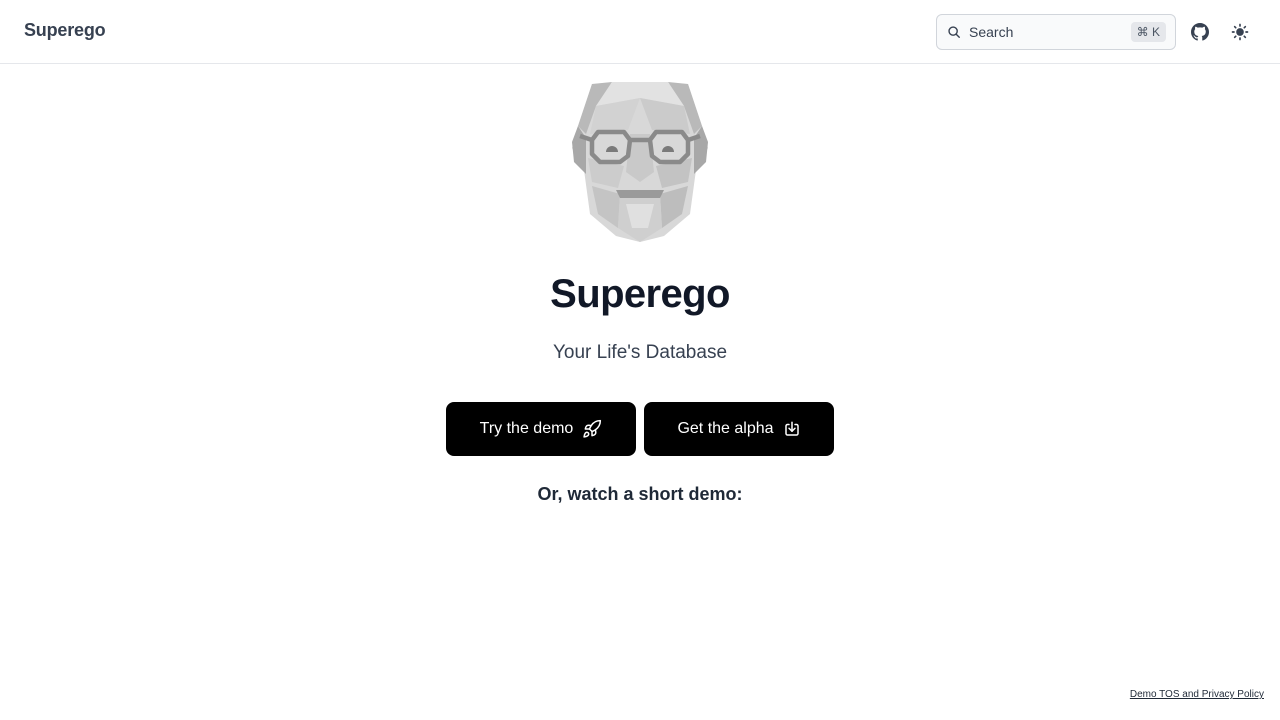 The height and width of the screenshot is (720, 1280). I want to click on page-title: Superego, so click(640, 294).